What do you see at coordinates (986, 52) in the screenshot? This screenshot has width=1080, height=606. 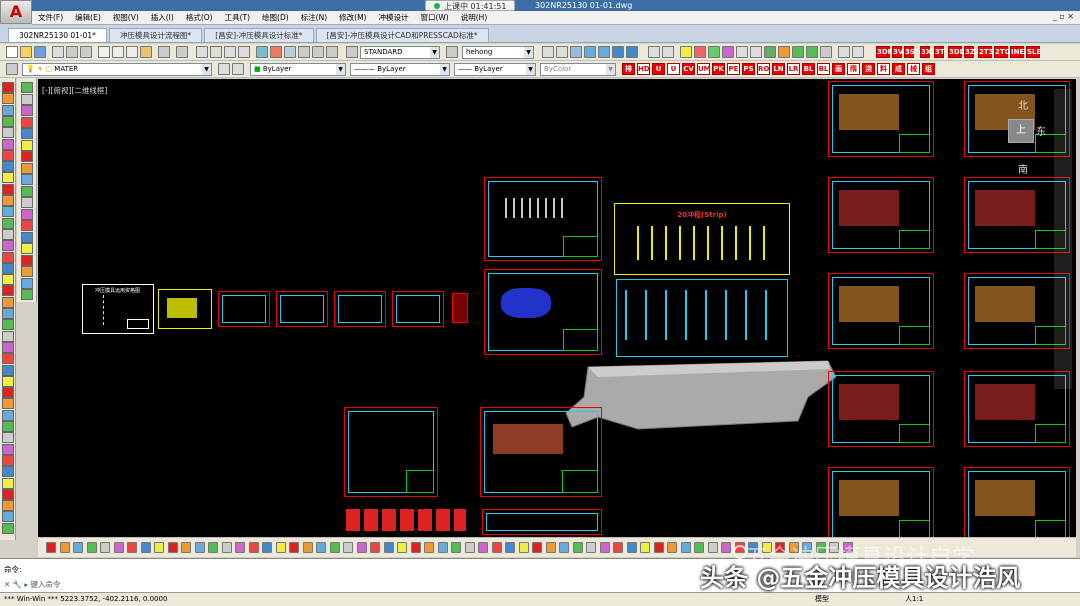 I see `mold-btn-2t3: 2T3` at bounding box center [986, 52].